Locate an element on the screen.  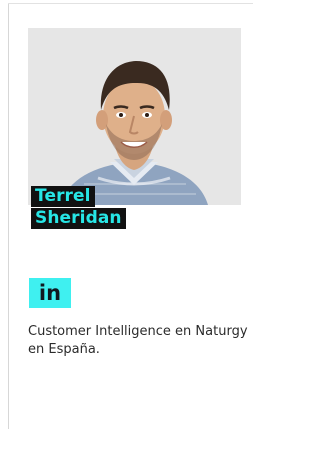
card-border-left is located at coordinates (8, 216).